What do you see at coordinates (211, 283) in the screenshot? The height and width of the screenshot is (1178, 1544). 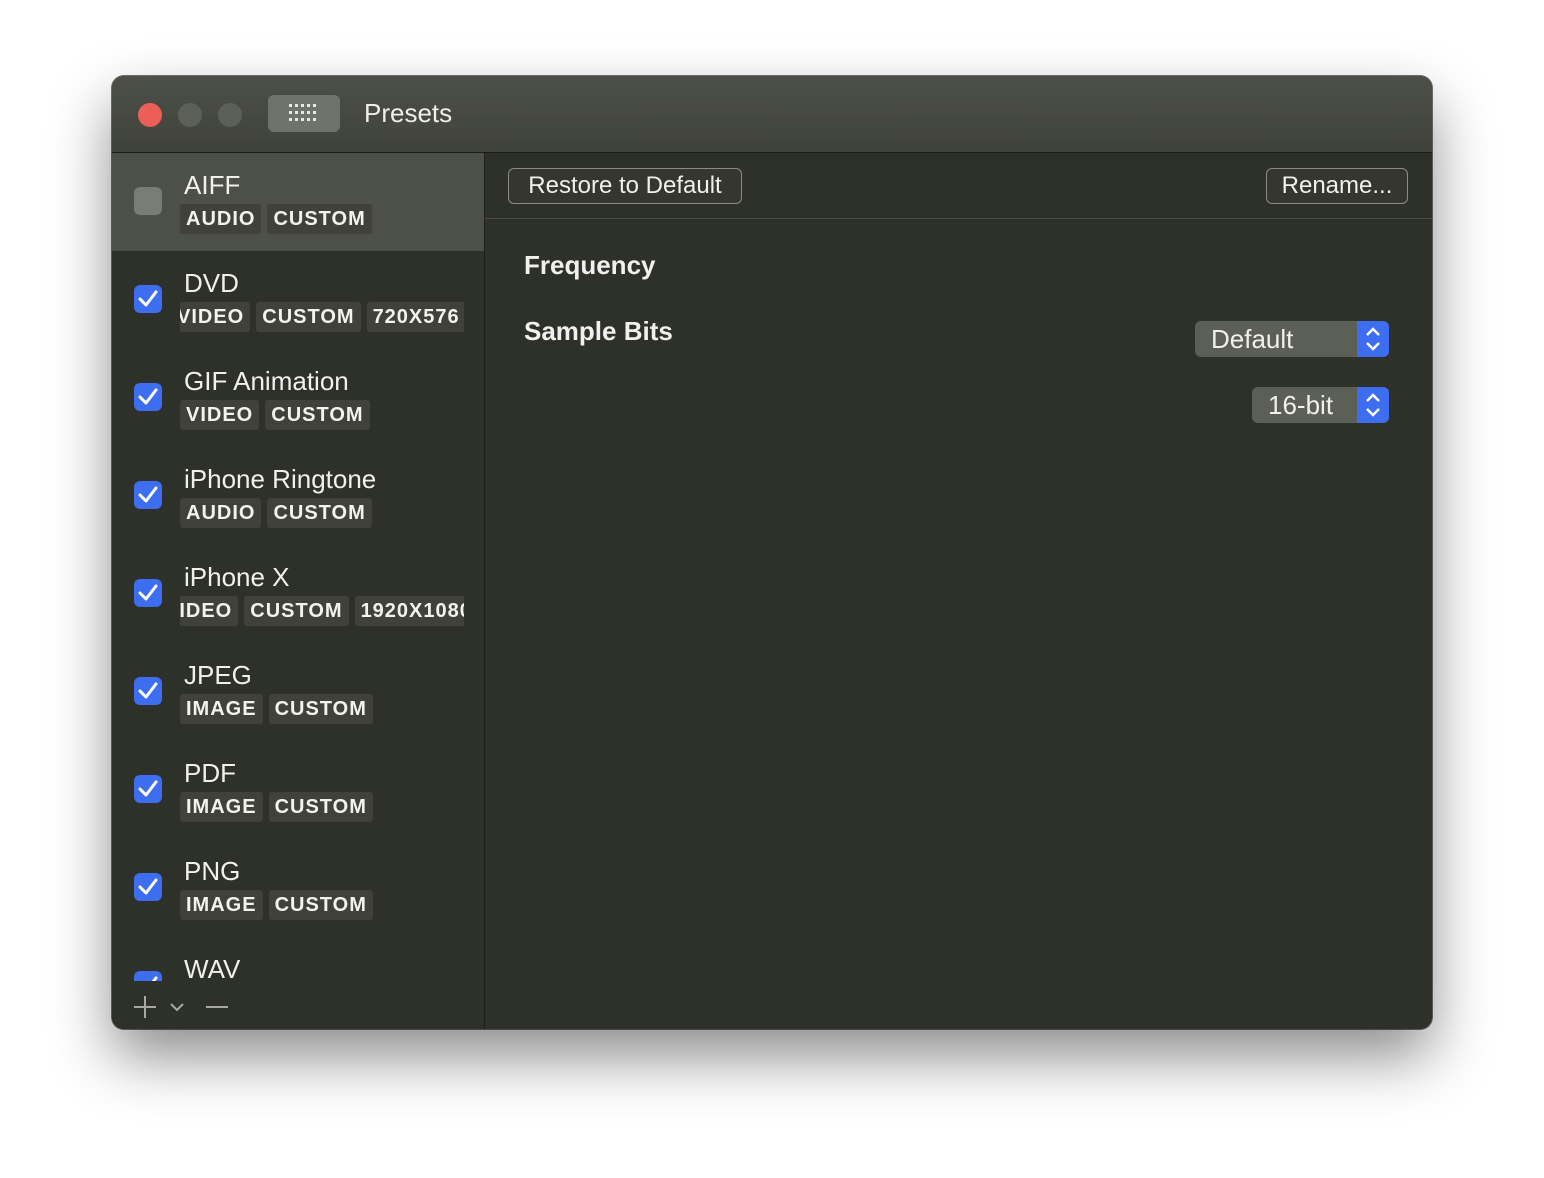 I see `preset-name: DVD` at bounding box center [211, 283].